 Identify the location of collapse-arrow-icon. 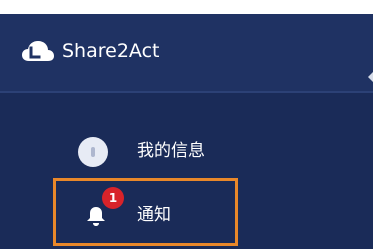
(370, 77).